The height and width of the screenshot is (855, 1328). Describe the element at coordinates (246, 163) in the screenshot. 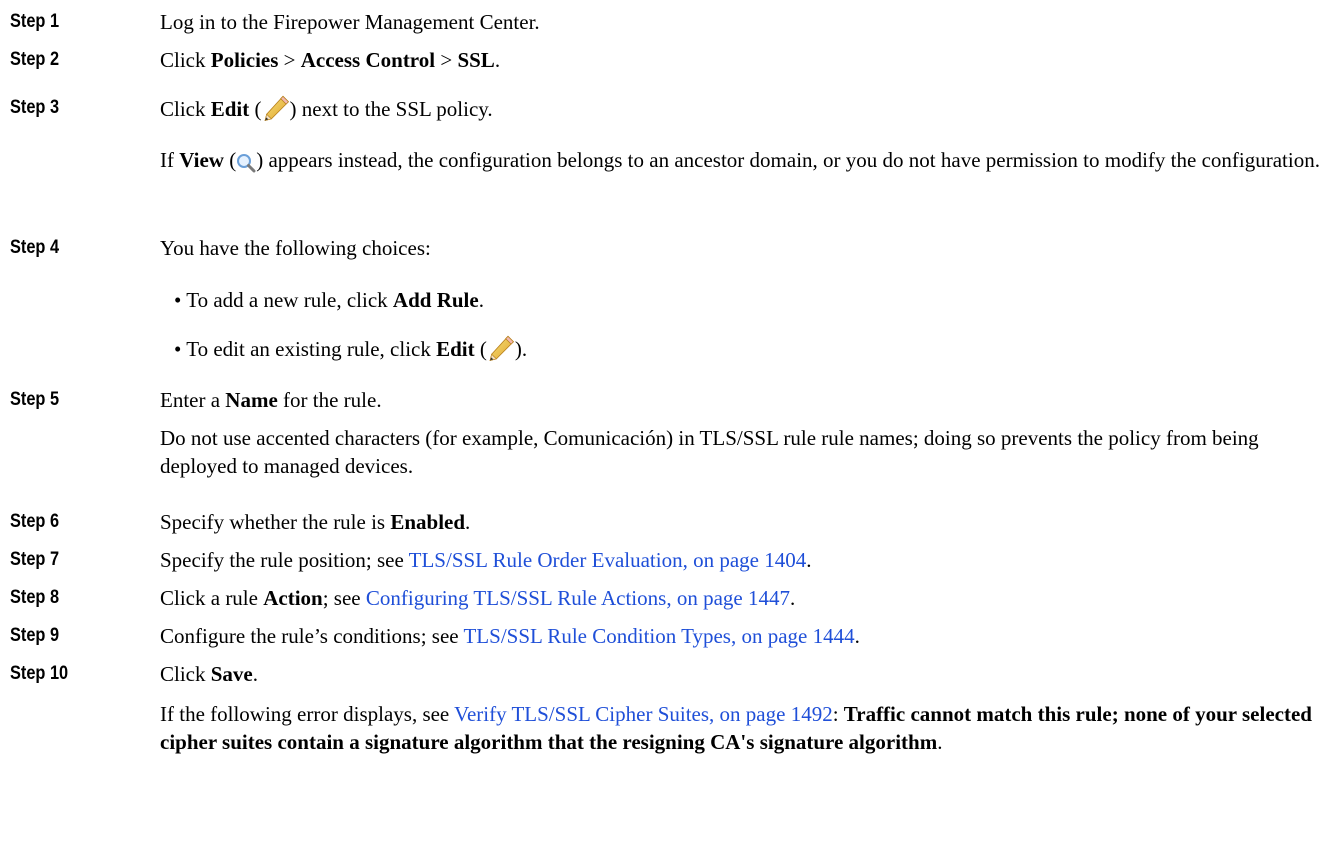

I see `magnifier-icon` at that location.